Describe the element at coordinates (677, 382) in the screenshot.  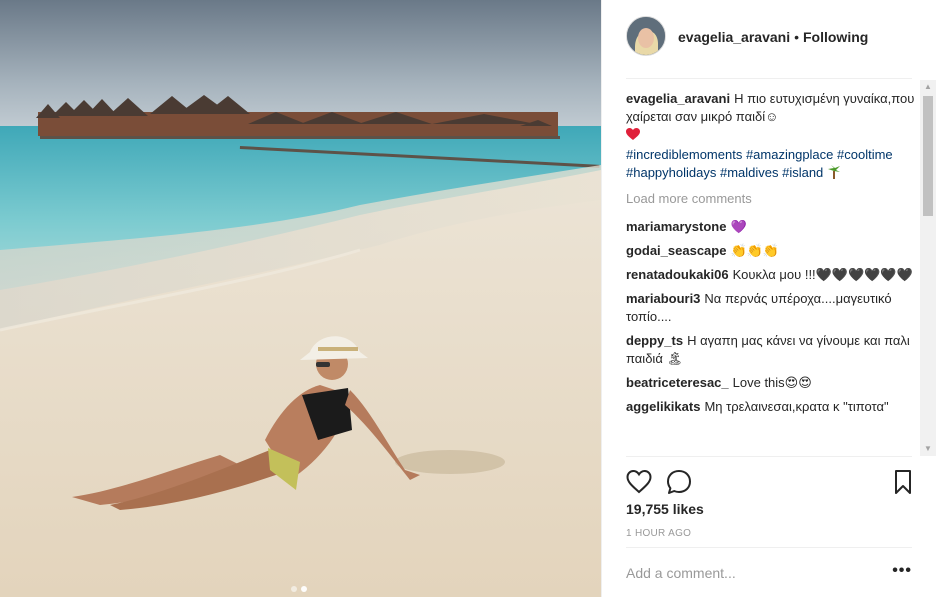
I see `comment-username: beatriceteresac_` at that location.